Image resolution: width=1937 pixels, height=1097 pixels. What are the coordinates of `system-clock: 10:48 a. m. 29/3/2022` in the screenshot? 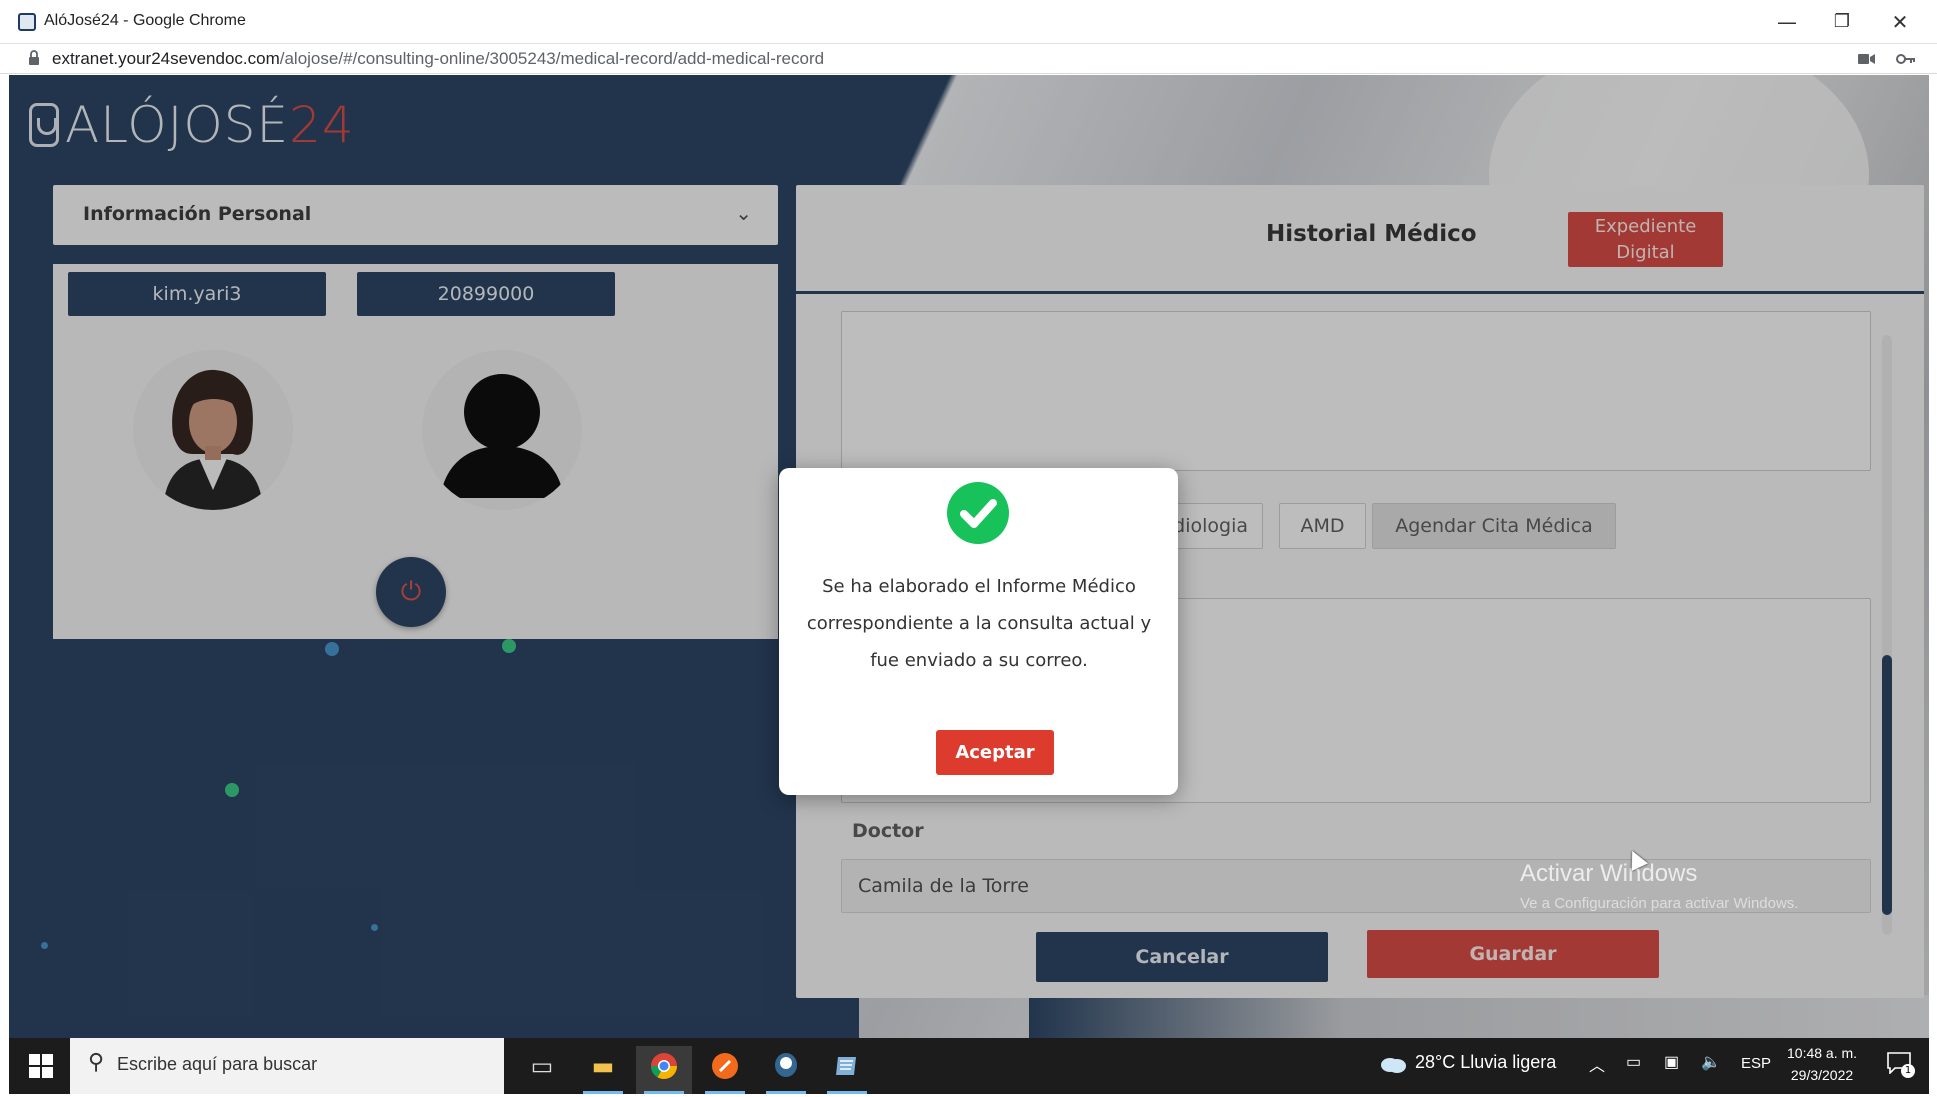 It's located at (1822, 1064).